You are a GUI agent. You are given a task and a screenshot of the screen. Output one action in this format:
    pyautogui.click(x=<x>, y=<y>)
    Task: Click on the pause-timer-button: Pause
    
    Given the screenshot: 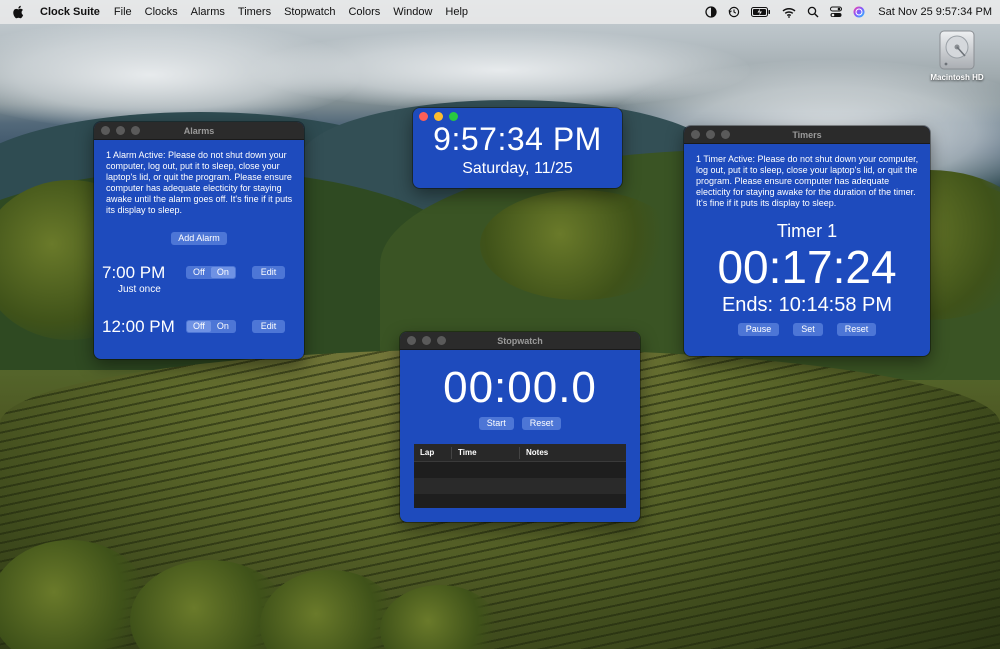 What is the action you would take?
    pyautogui.click(x=758, y=329)
    